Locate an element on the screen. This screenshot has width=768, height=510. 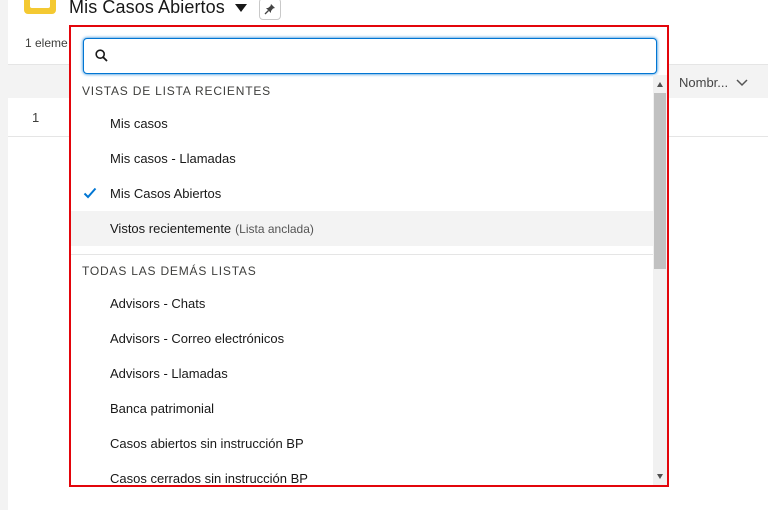
row-number: 1 is located at coordinates (36, 117).